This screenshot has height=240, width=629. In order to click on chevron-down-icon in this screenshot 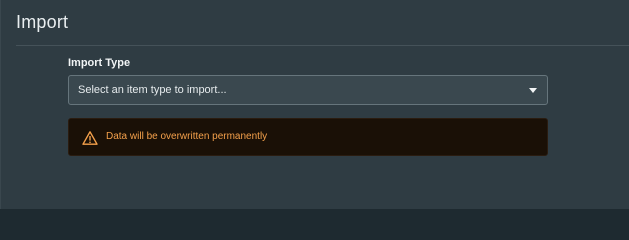, I will do `click(533, 90)`.